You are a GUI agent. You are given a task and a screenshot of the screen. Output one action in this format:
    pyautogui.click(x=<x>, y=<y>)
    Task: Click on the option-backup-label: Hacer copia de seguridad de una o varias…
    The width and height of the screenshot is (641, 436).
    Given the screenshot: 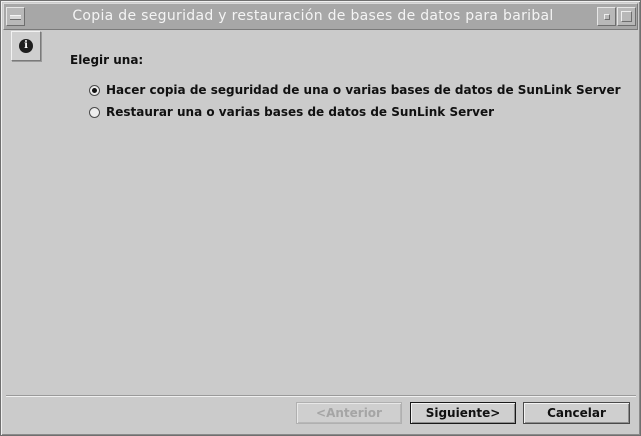 What is the action you would take?
    pyautogui.click(x=363, y=90)
    